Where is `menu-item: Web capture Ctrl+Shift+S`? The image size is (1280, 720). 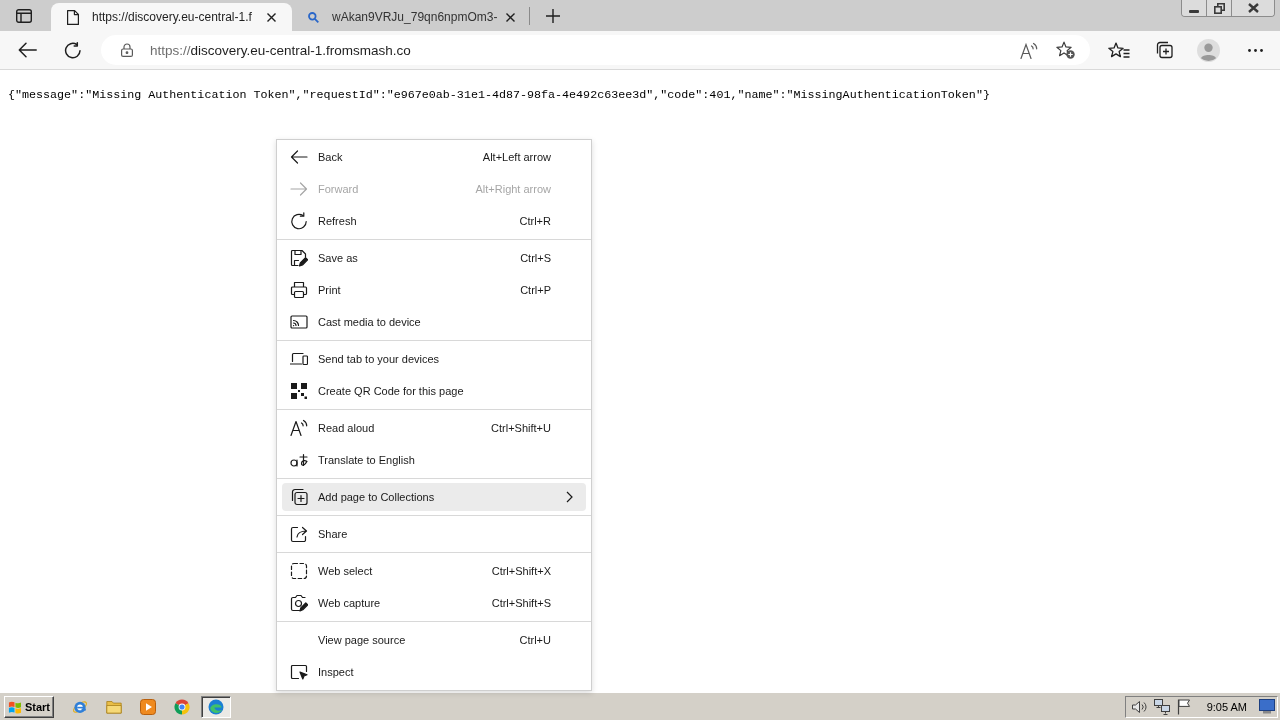
menu-item: Web capture Ctrl+Shift+S is located at coordinates (434, 603).